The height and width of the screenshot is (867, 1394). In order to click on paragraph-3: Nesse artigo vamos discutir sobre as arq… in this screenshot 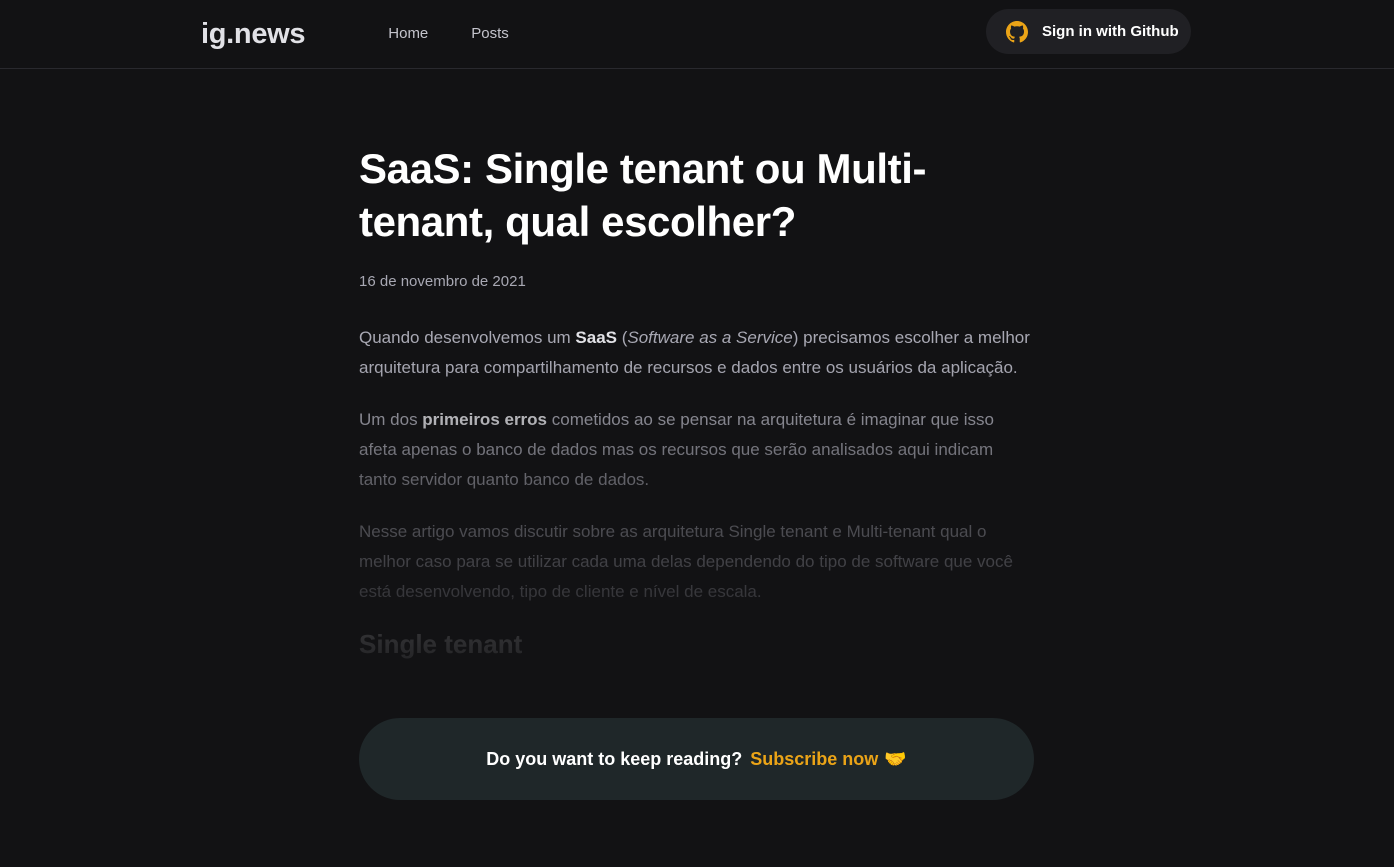, I will do `click(686, 561)`.